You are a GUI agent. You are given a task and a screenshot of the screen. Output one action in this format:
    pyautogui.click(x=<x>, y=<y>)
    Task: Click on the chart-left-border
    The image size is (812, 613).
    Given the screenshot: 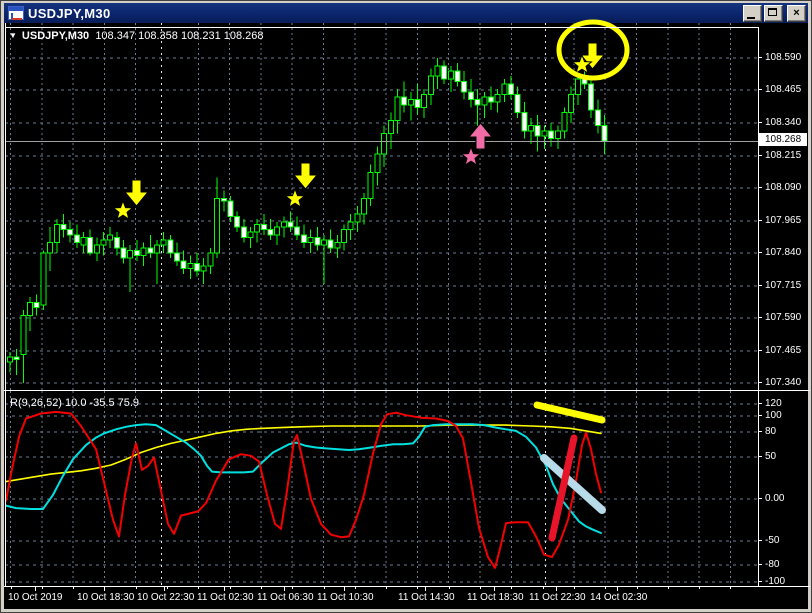 What is the action you would take?
    pyautogui.click(x=5, y=305)
    